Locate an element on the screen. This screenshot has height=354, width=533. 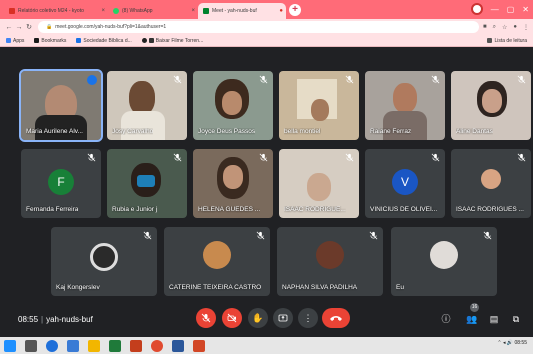
bible-site-icon is located at coordinates (79, 40).